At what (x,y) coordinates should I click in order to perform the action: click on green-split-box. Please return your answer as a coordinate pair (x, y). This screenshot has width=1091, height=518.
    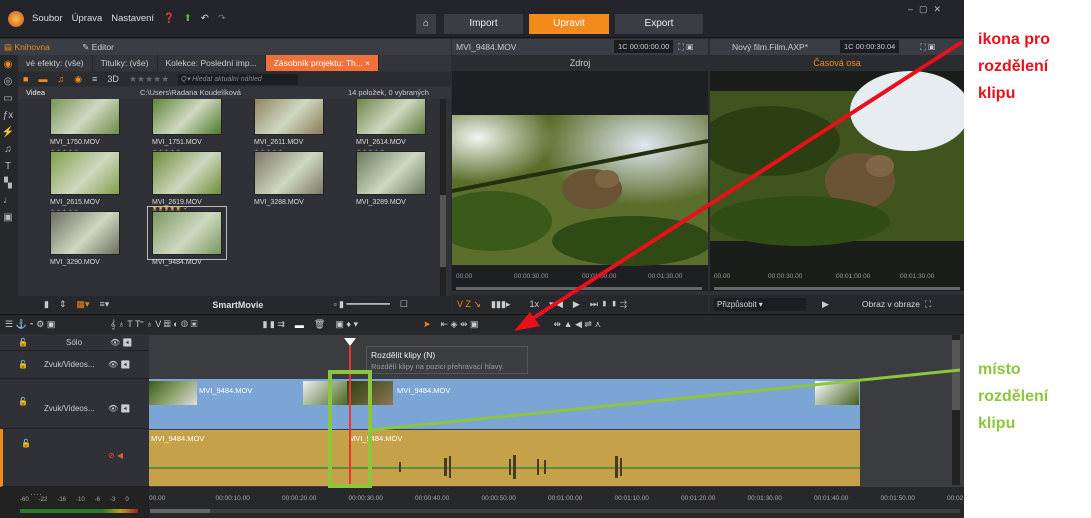
    Looking at the image, I should click on (350, 429).